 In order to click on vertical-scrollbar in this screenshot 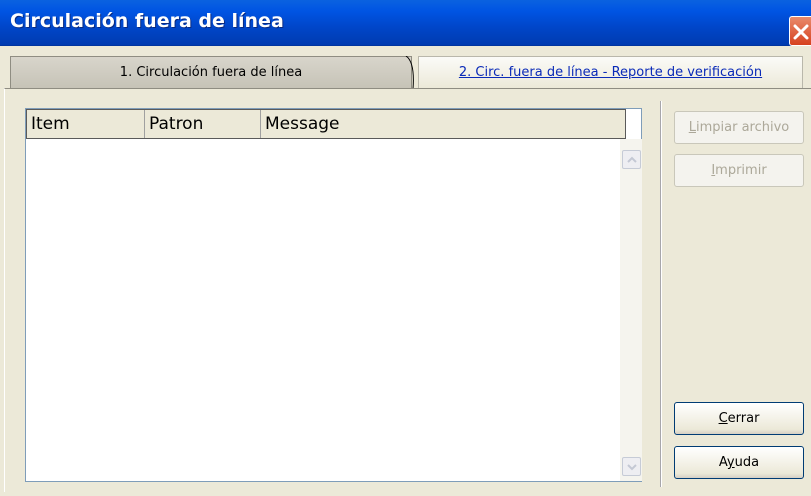, I will do `click(631, 310)`.